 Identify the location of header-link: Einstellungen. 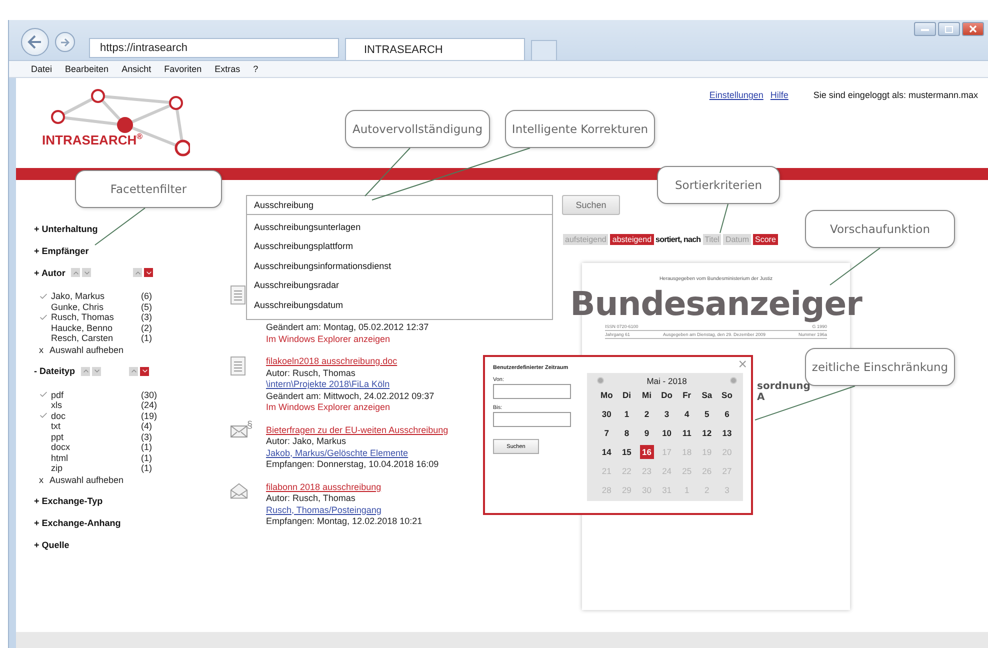
(736, 95).